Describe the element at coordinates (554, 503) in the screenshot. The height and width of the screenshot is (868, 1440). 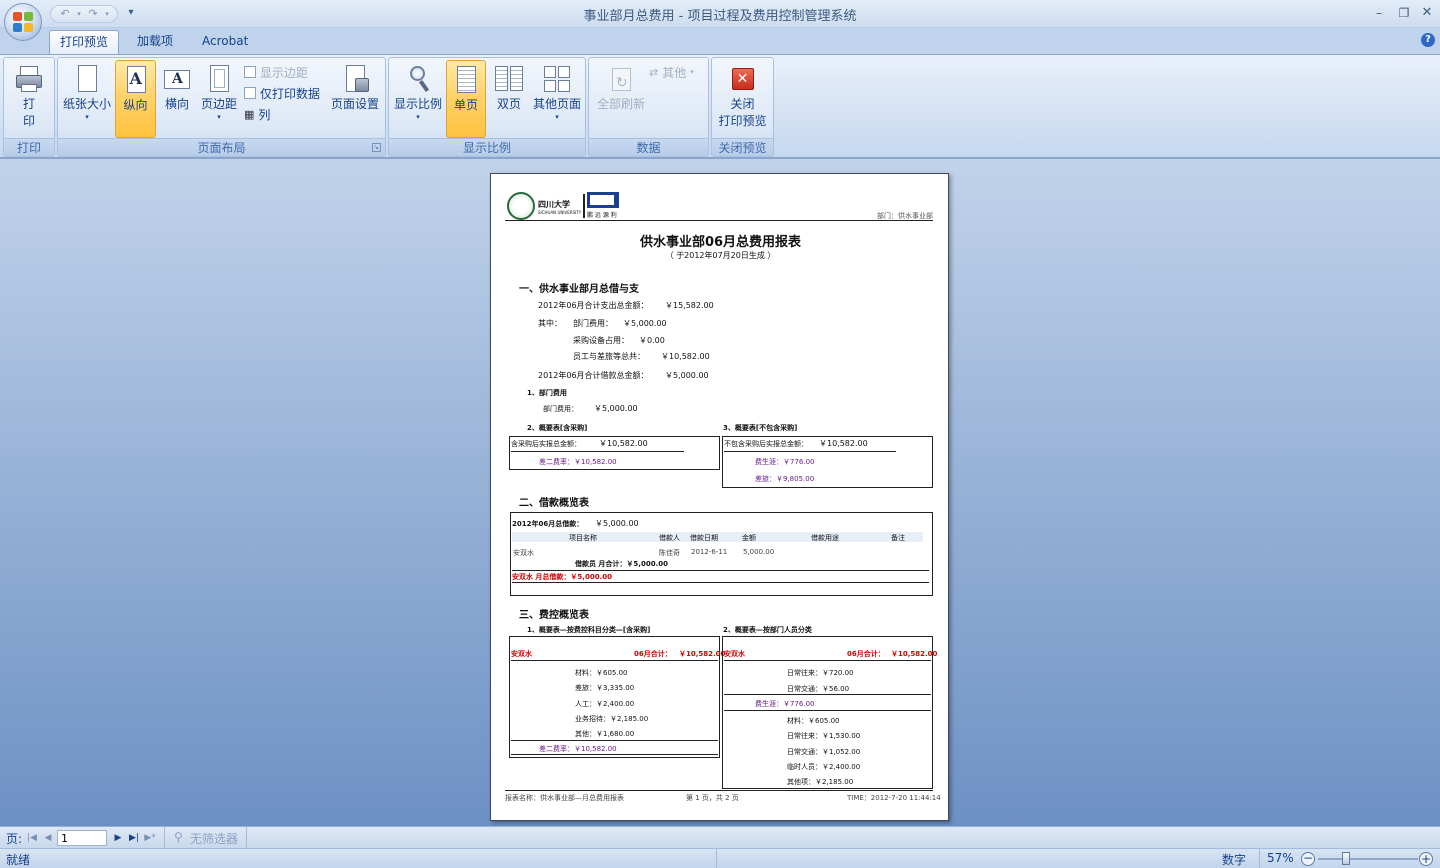
I see `section2-heading: 二、借款概览表` at that location.